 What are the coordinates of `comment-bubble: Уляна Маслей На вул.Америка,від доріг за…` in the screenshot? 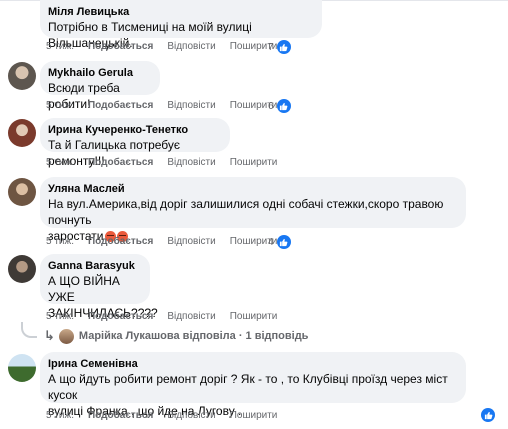 It's located at (253, 210).